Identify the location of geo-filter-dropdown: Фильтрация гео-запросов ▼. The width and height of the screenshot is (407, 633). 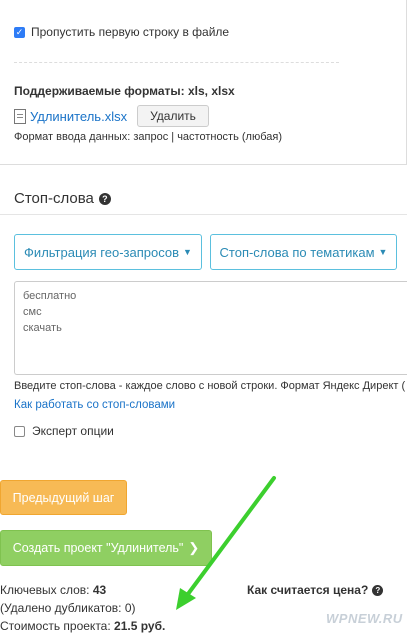
(108, 252).